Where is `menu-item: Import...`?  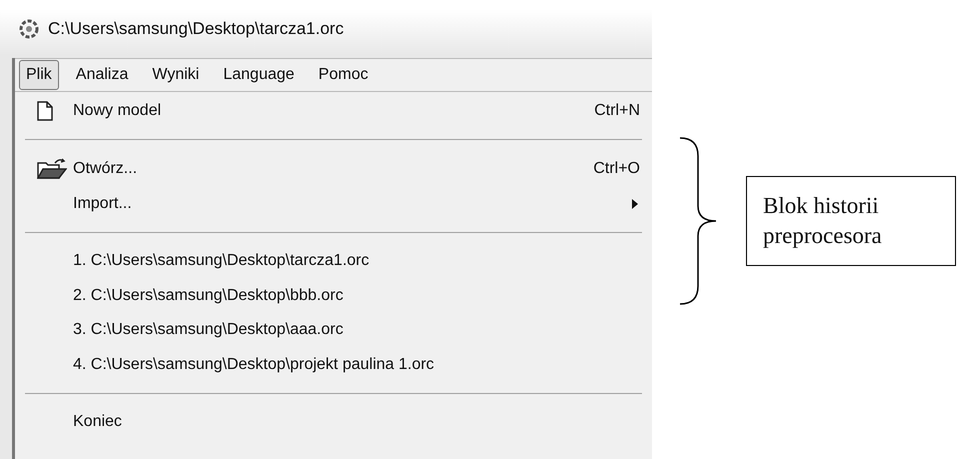 menu-item: Import... is located at coordinates (333, 203).